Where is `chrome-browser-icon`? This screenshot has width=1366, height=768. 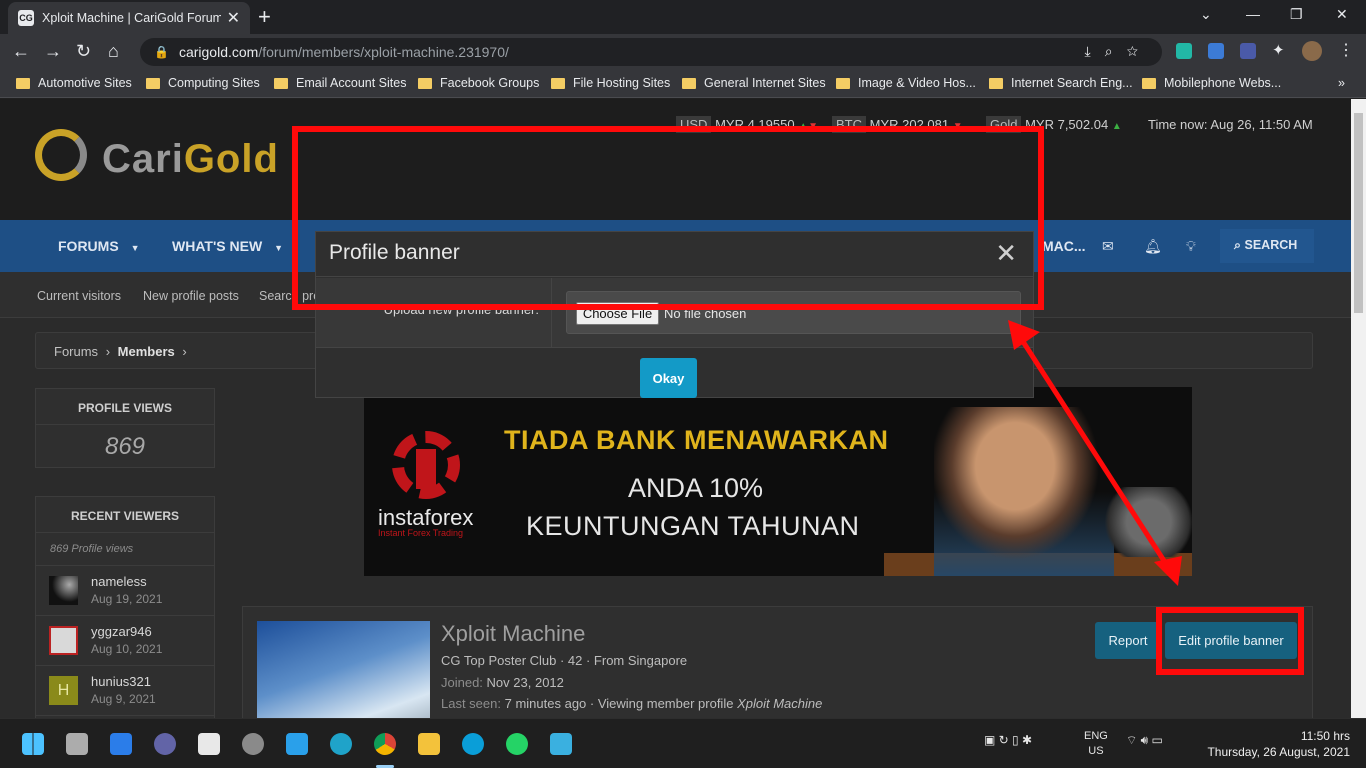 chrome-browser-icon is located at coordinates (385, 744).